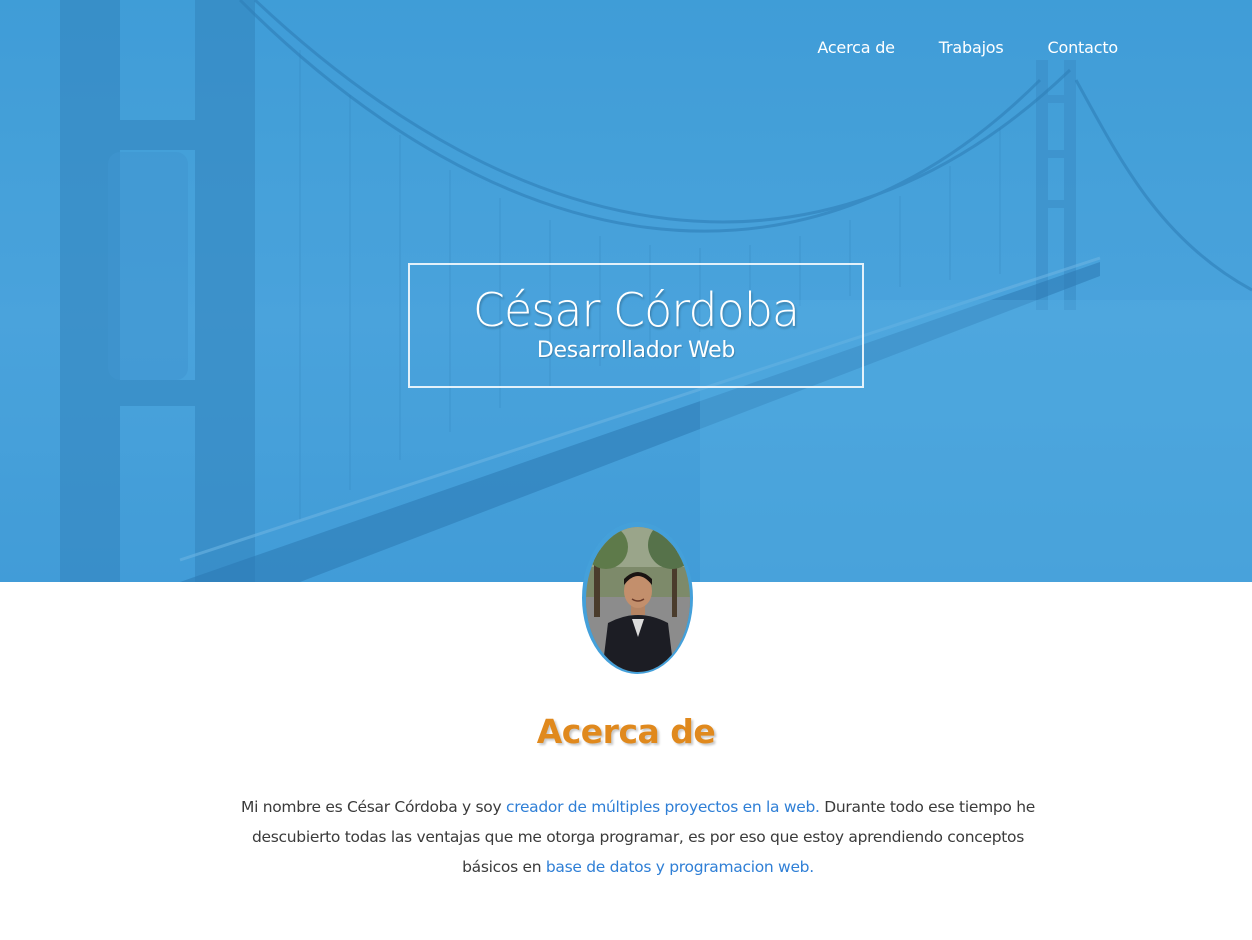 This screenshot has height=940, width=1252. Describe the element at coordinates (373, 807) in the screenshot. I see `about-text-part-1: Mi nombre es César Córdoba y soy` at that location.